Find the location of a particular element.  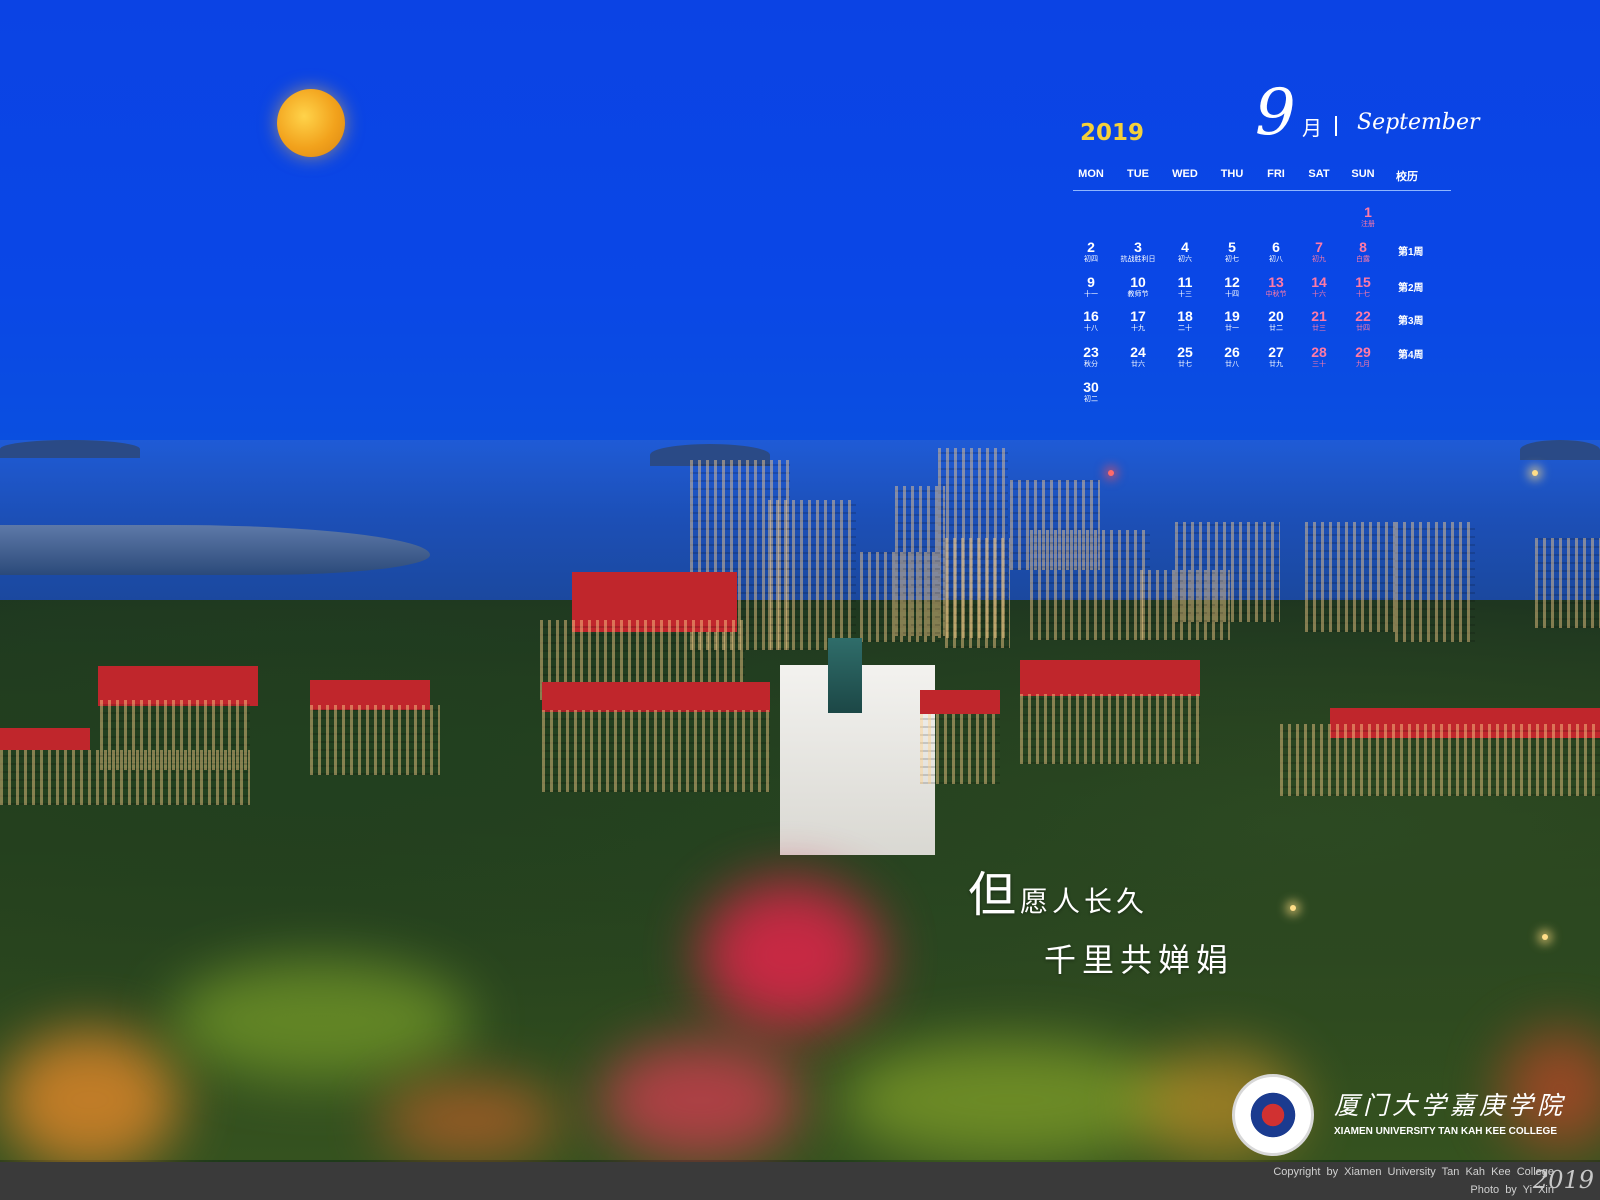

calendar-day: 20 廿二 is located at coordinates (1276, 320).